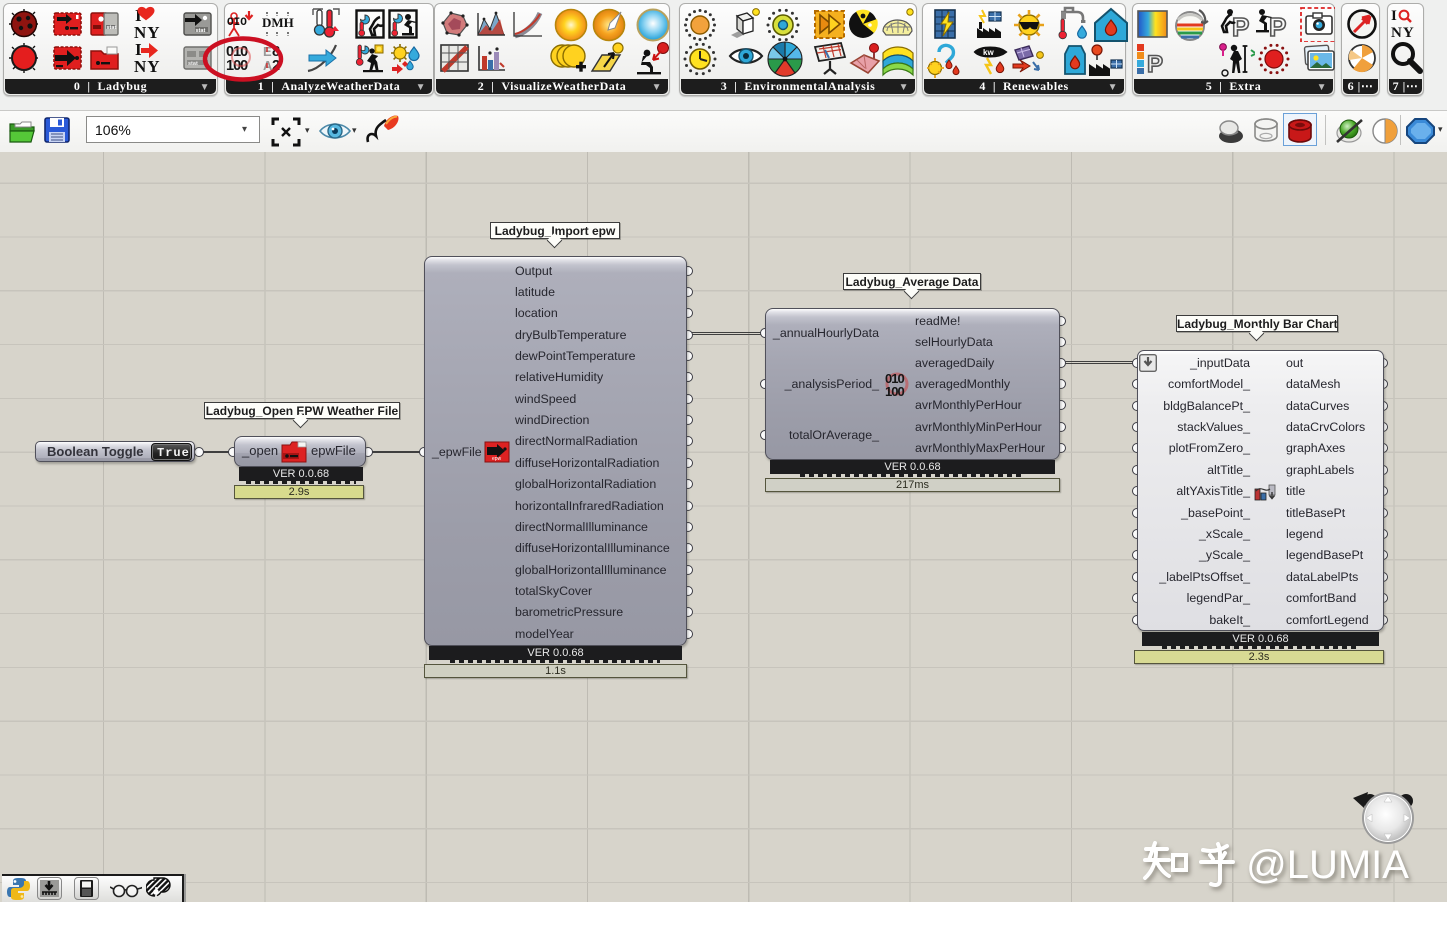 The image size is (1447, 926). Describe the element at coordinates (497, 459) in the screenshot. I see `svg-text: epw` at that location.